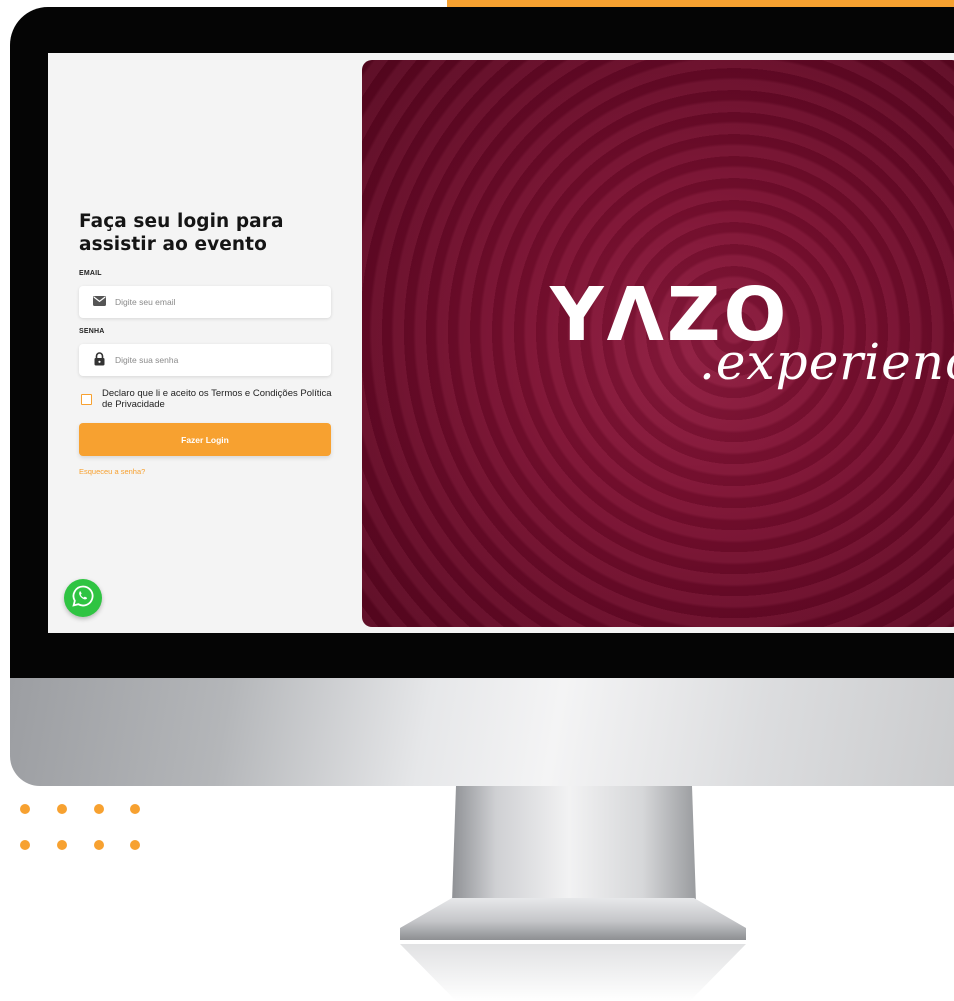 The width and height of the screenshot is (954, 1001). Describe the element at coordinates (573, 919) in the screenshot. I see `monitor-stand-base` at that location.